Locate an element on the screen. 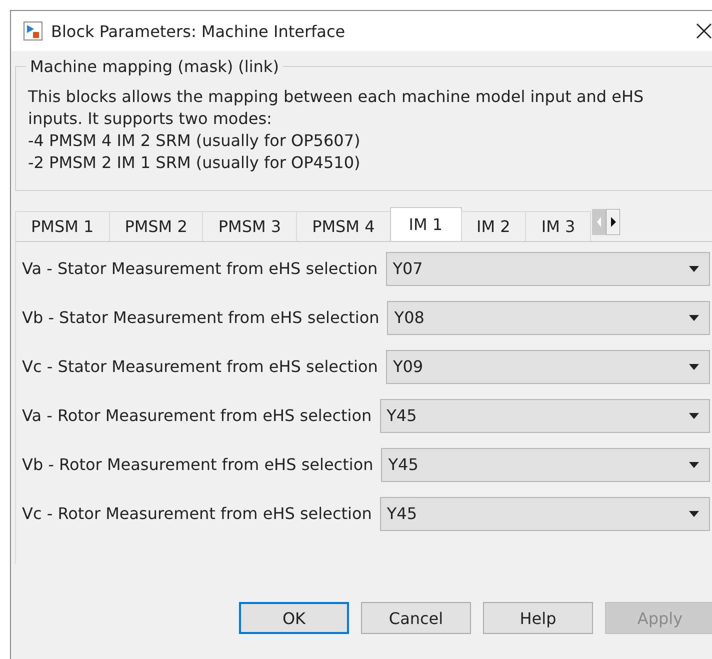 The image size is (712, 659). parameter-label: Vc - Stator Measurement from eHS selection is located at coordinates (200, 366).